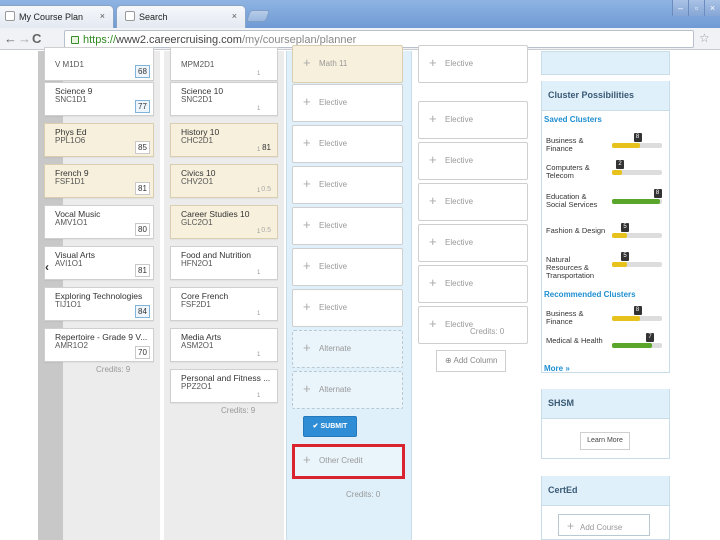  Describe the element at coordinates (99, 345) in the screenshot. I see `course-card: Repertoire - Grade 9 V...AMR1O2170` at that location.